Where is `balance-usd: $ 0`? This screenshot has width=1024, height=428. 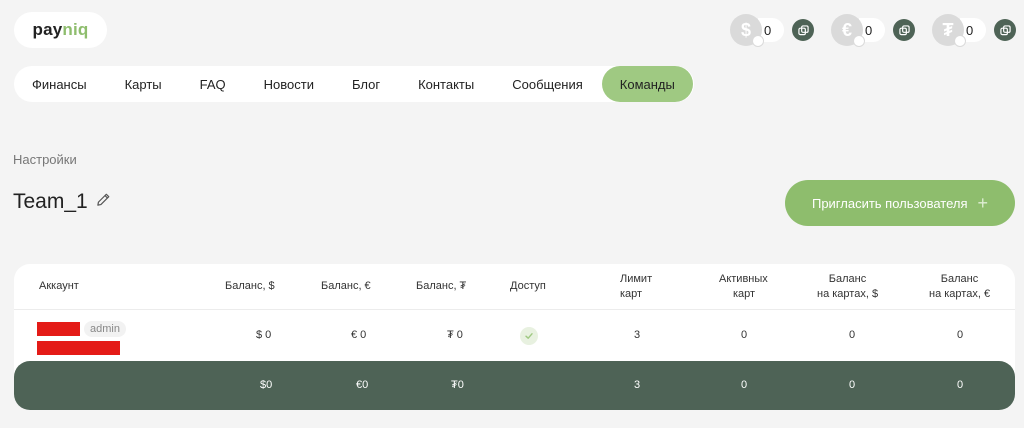 balance-usd: $ 0 is located at coordinates (772, 30).